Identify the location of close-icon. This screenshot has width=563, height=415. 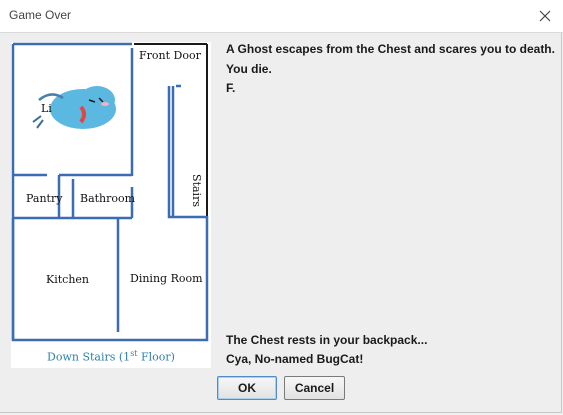
(545, 16).